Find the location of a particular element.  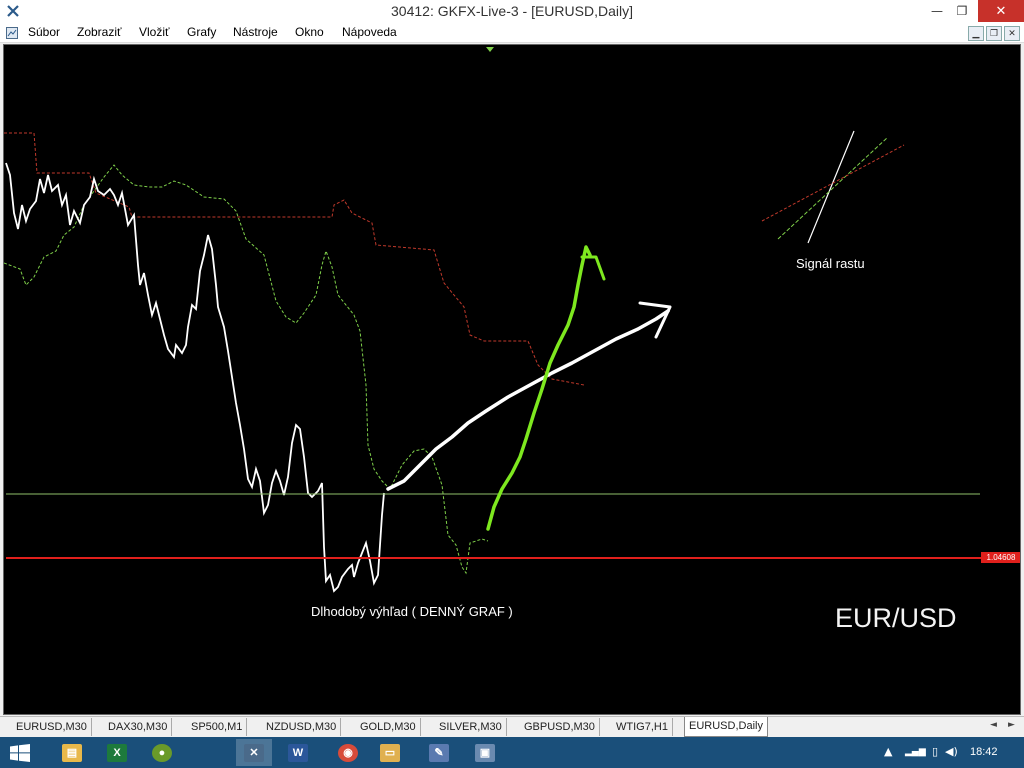

tab-nzdusd-m30: NZDUSD,M30 is located at coordinates (302, 727).